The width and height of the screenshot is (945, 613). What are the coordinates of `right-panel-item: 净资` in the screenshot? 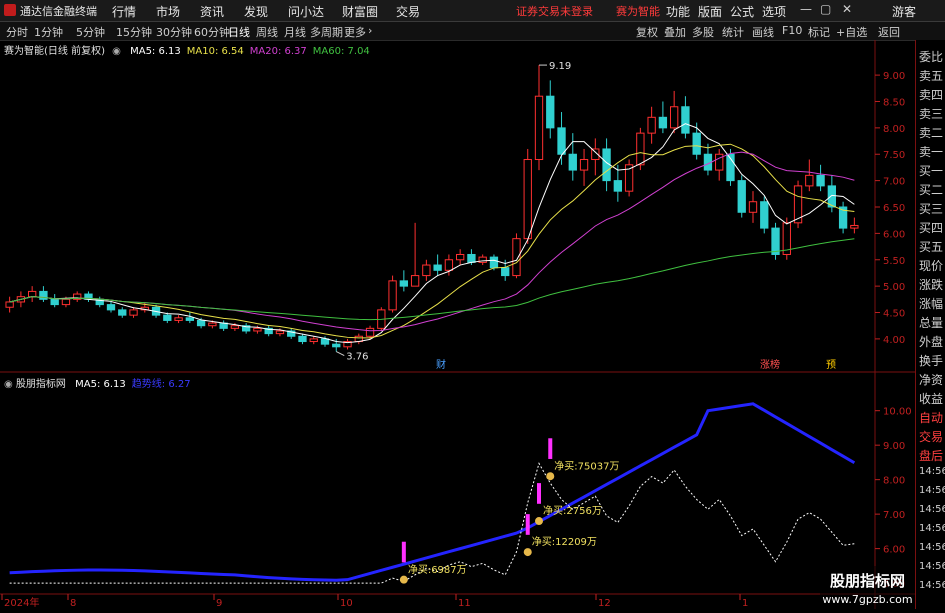 It's located at (931, 379).